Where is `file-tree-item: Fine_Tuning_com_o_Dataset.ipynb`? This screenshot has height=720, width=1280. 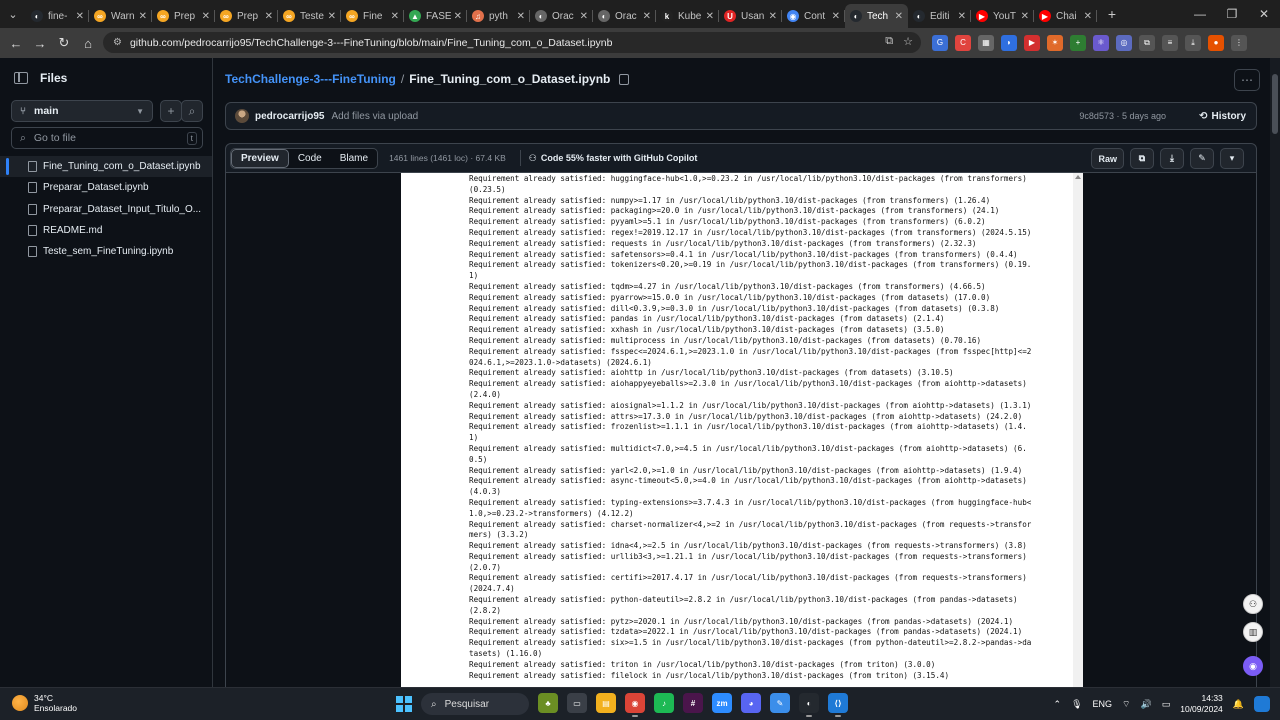 file-tree-item: Fine_Tuning_com_o_Dataset.ipynb is located at coordinates (106, 167).